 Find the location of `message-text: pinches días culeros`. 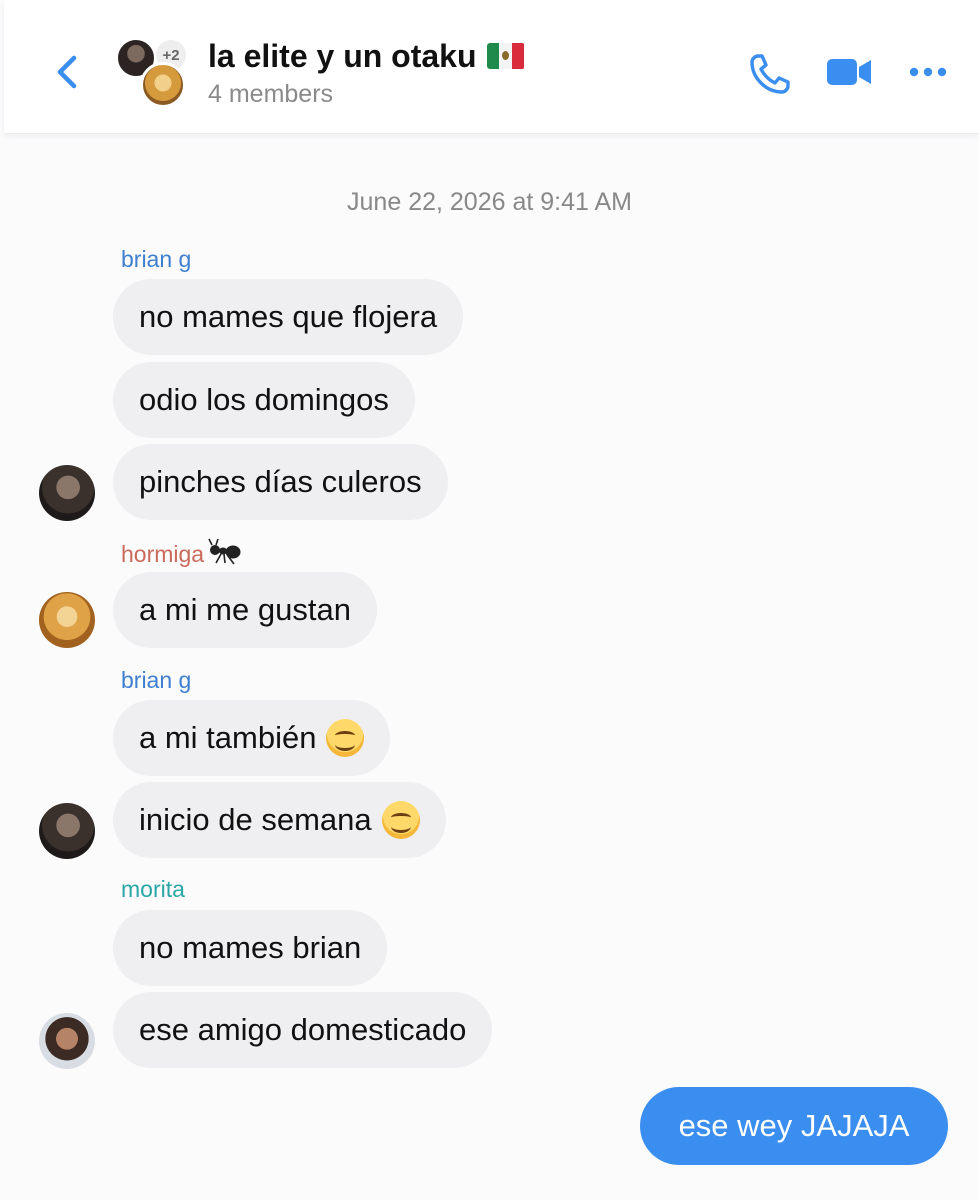

message-text: pinches días culeros is located at coordinates (280, 481).